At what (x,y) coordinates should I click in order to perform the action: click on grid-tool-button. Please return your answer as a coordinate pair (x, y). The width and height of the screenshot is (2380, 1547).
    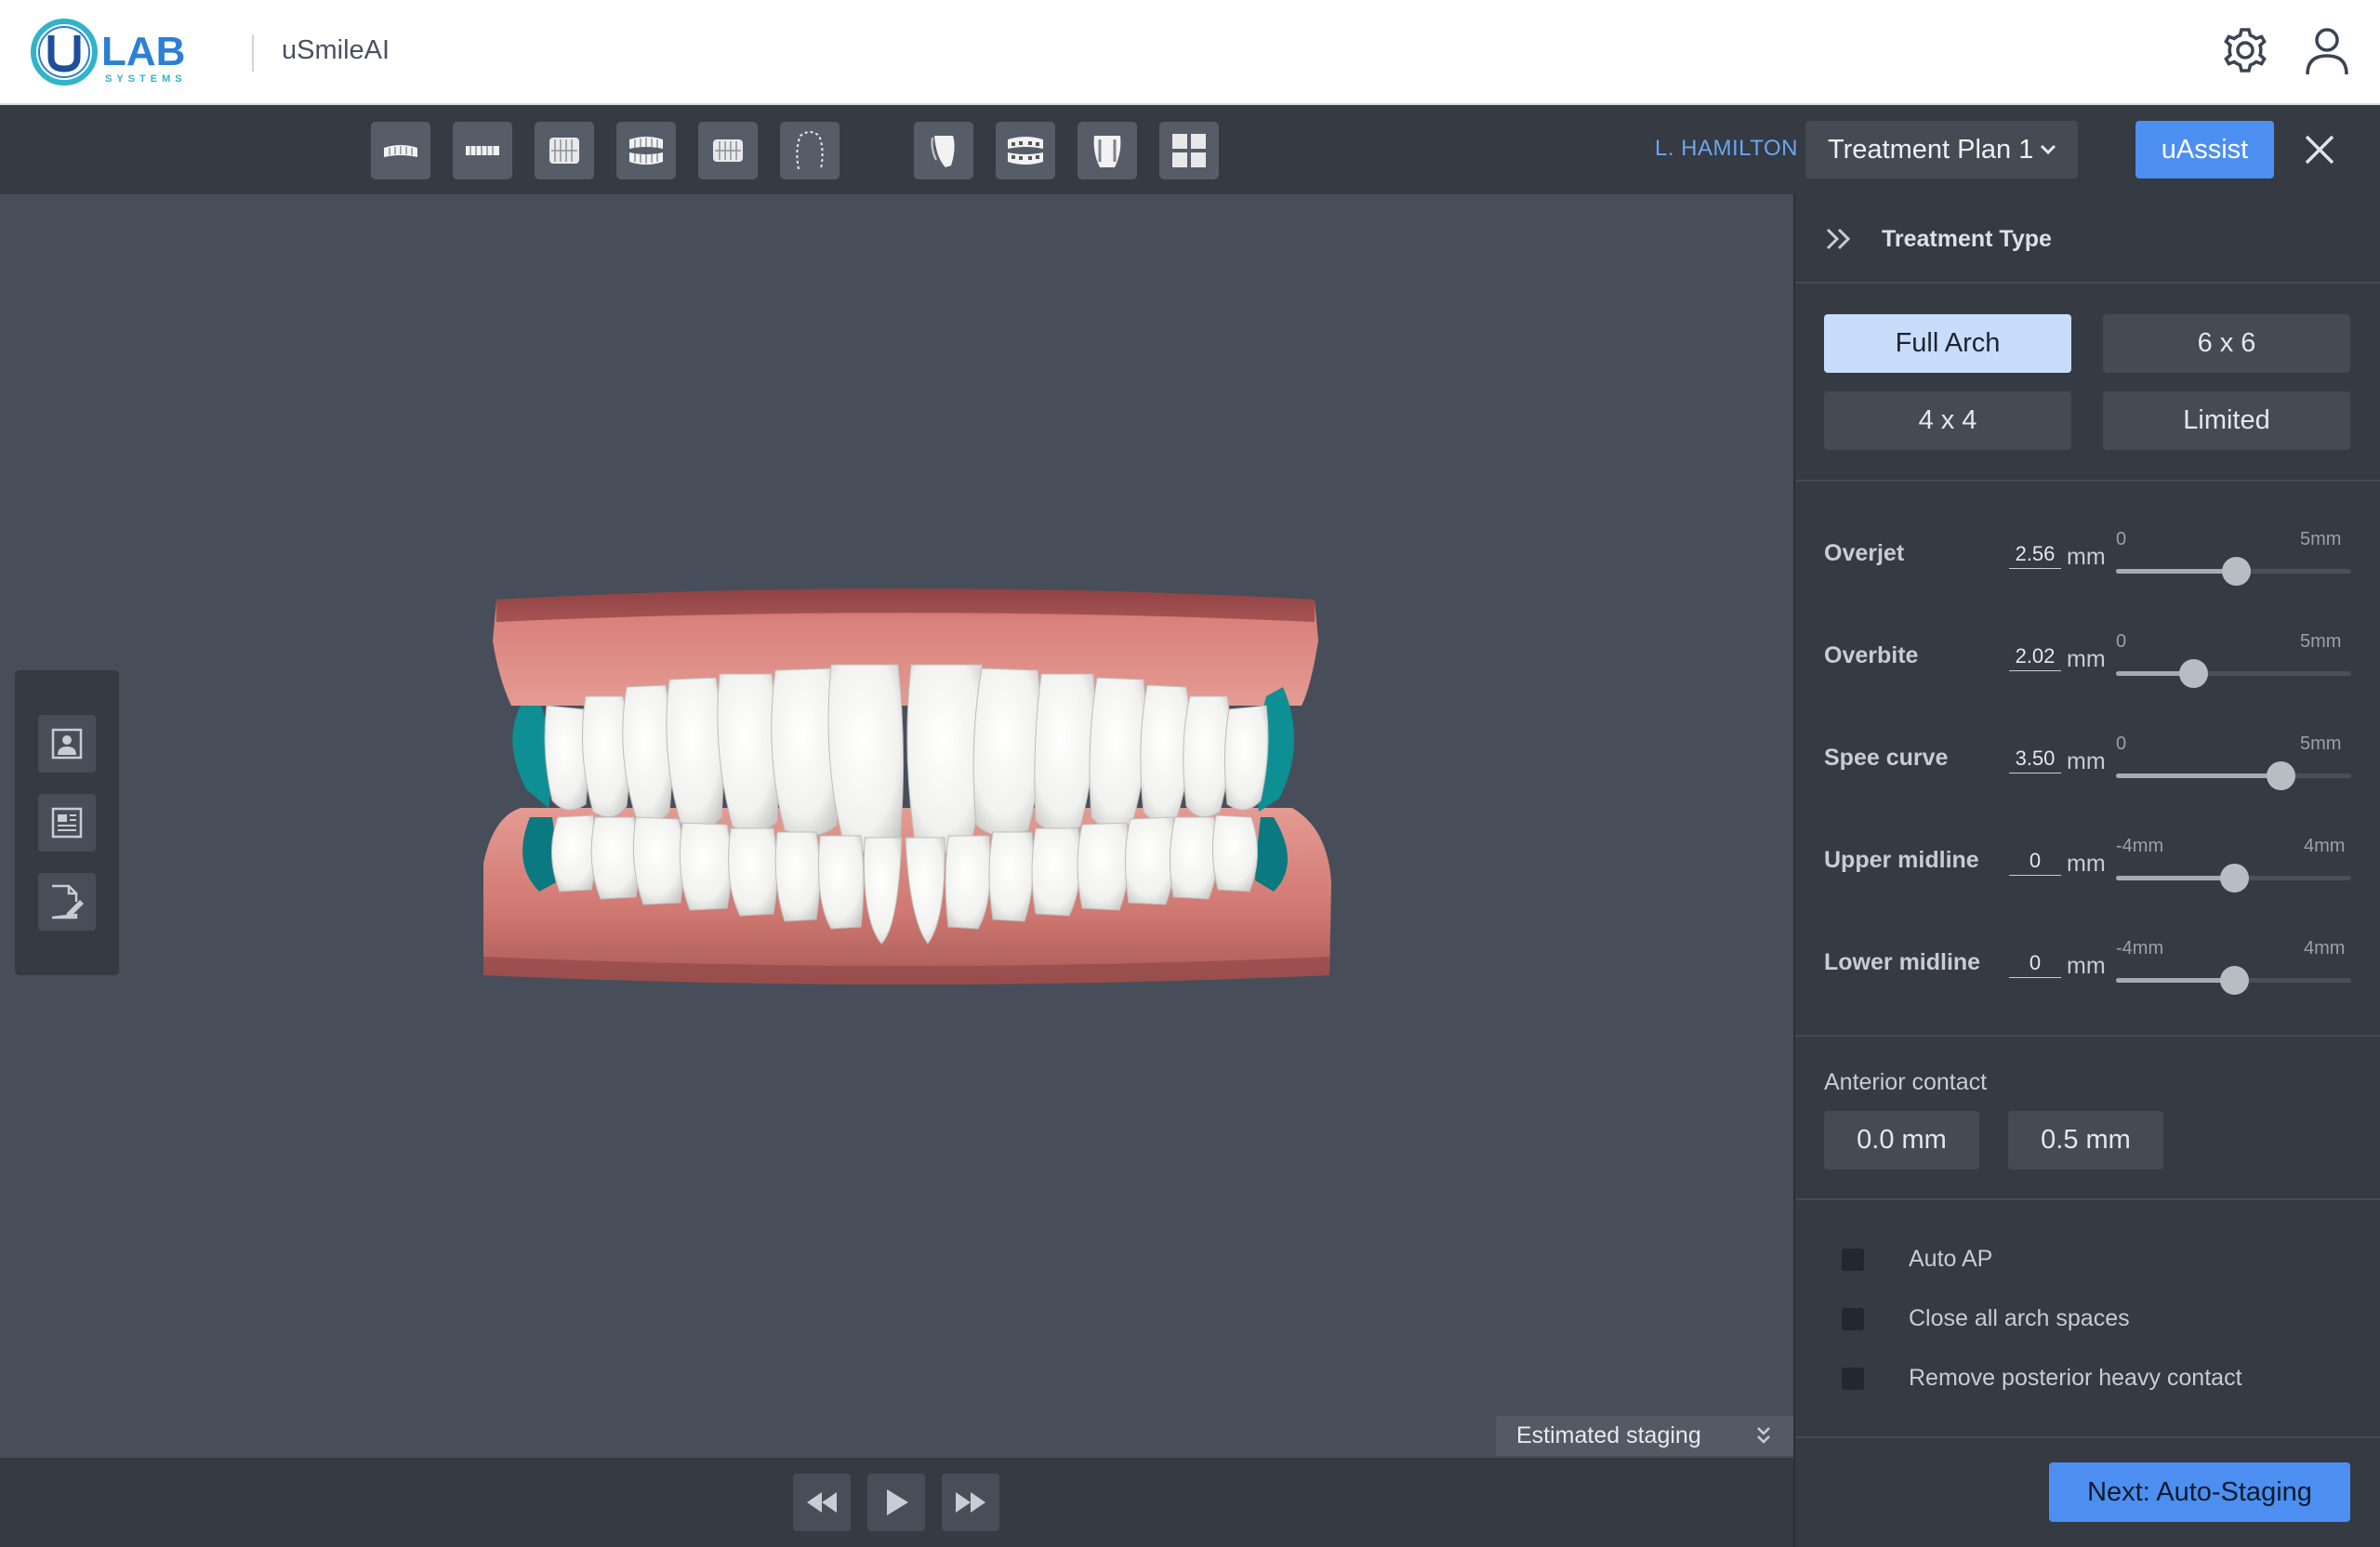
    Looking at the image, I should click on (1189, 150).